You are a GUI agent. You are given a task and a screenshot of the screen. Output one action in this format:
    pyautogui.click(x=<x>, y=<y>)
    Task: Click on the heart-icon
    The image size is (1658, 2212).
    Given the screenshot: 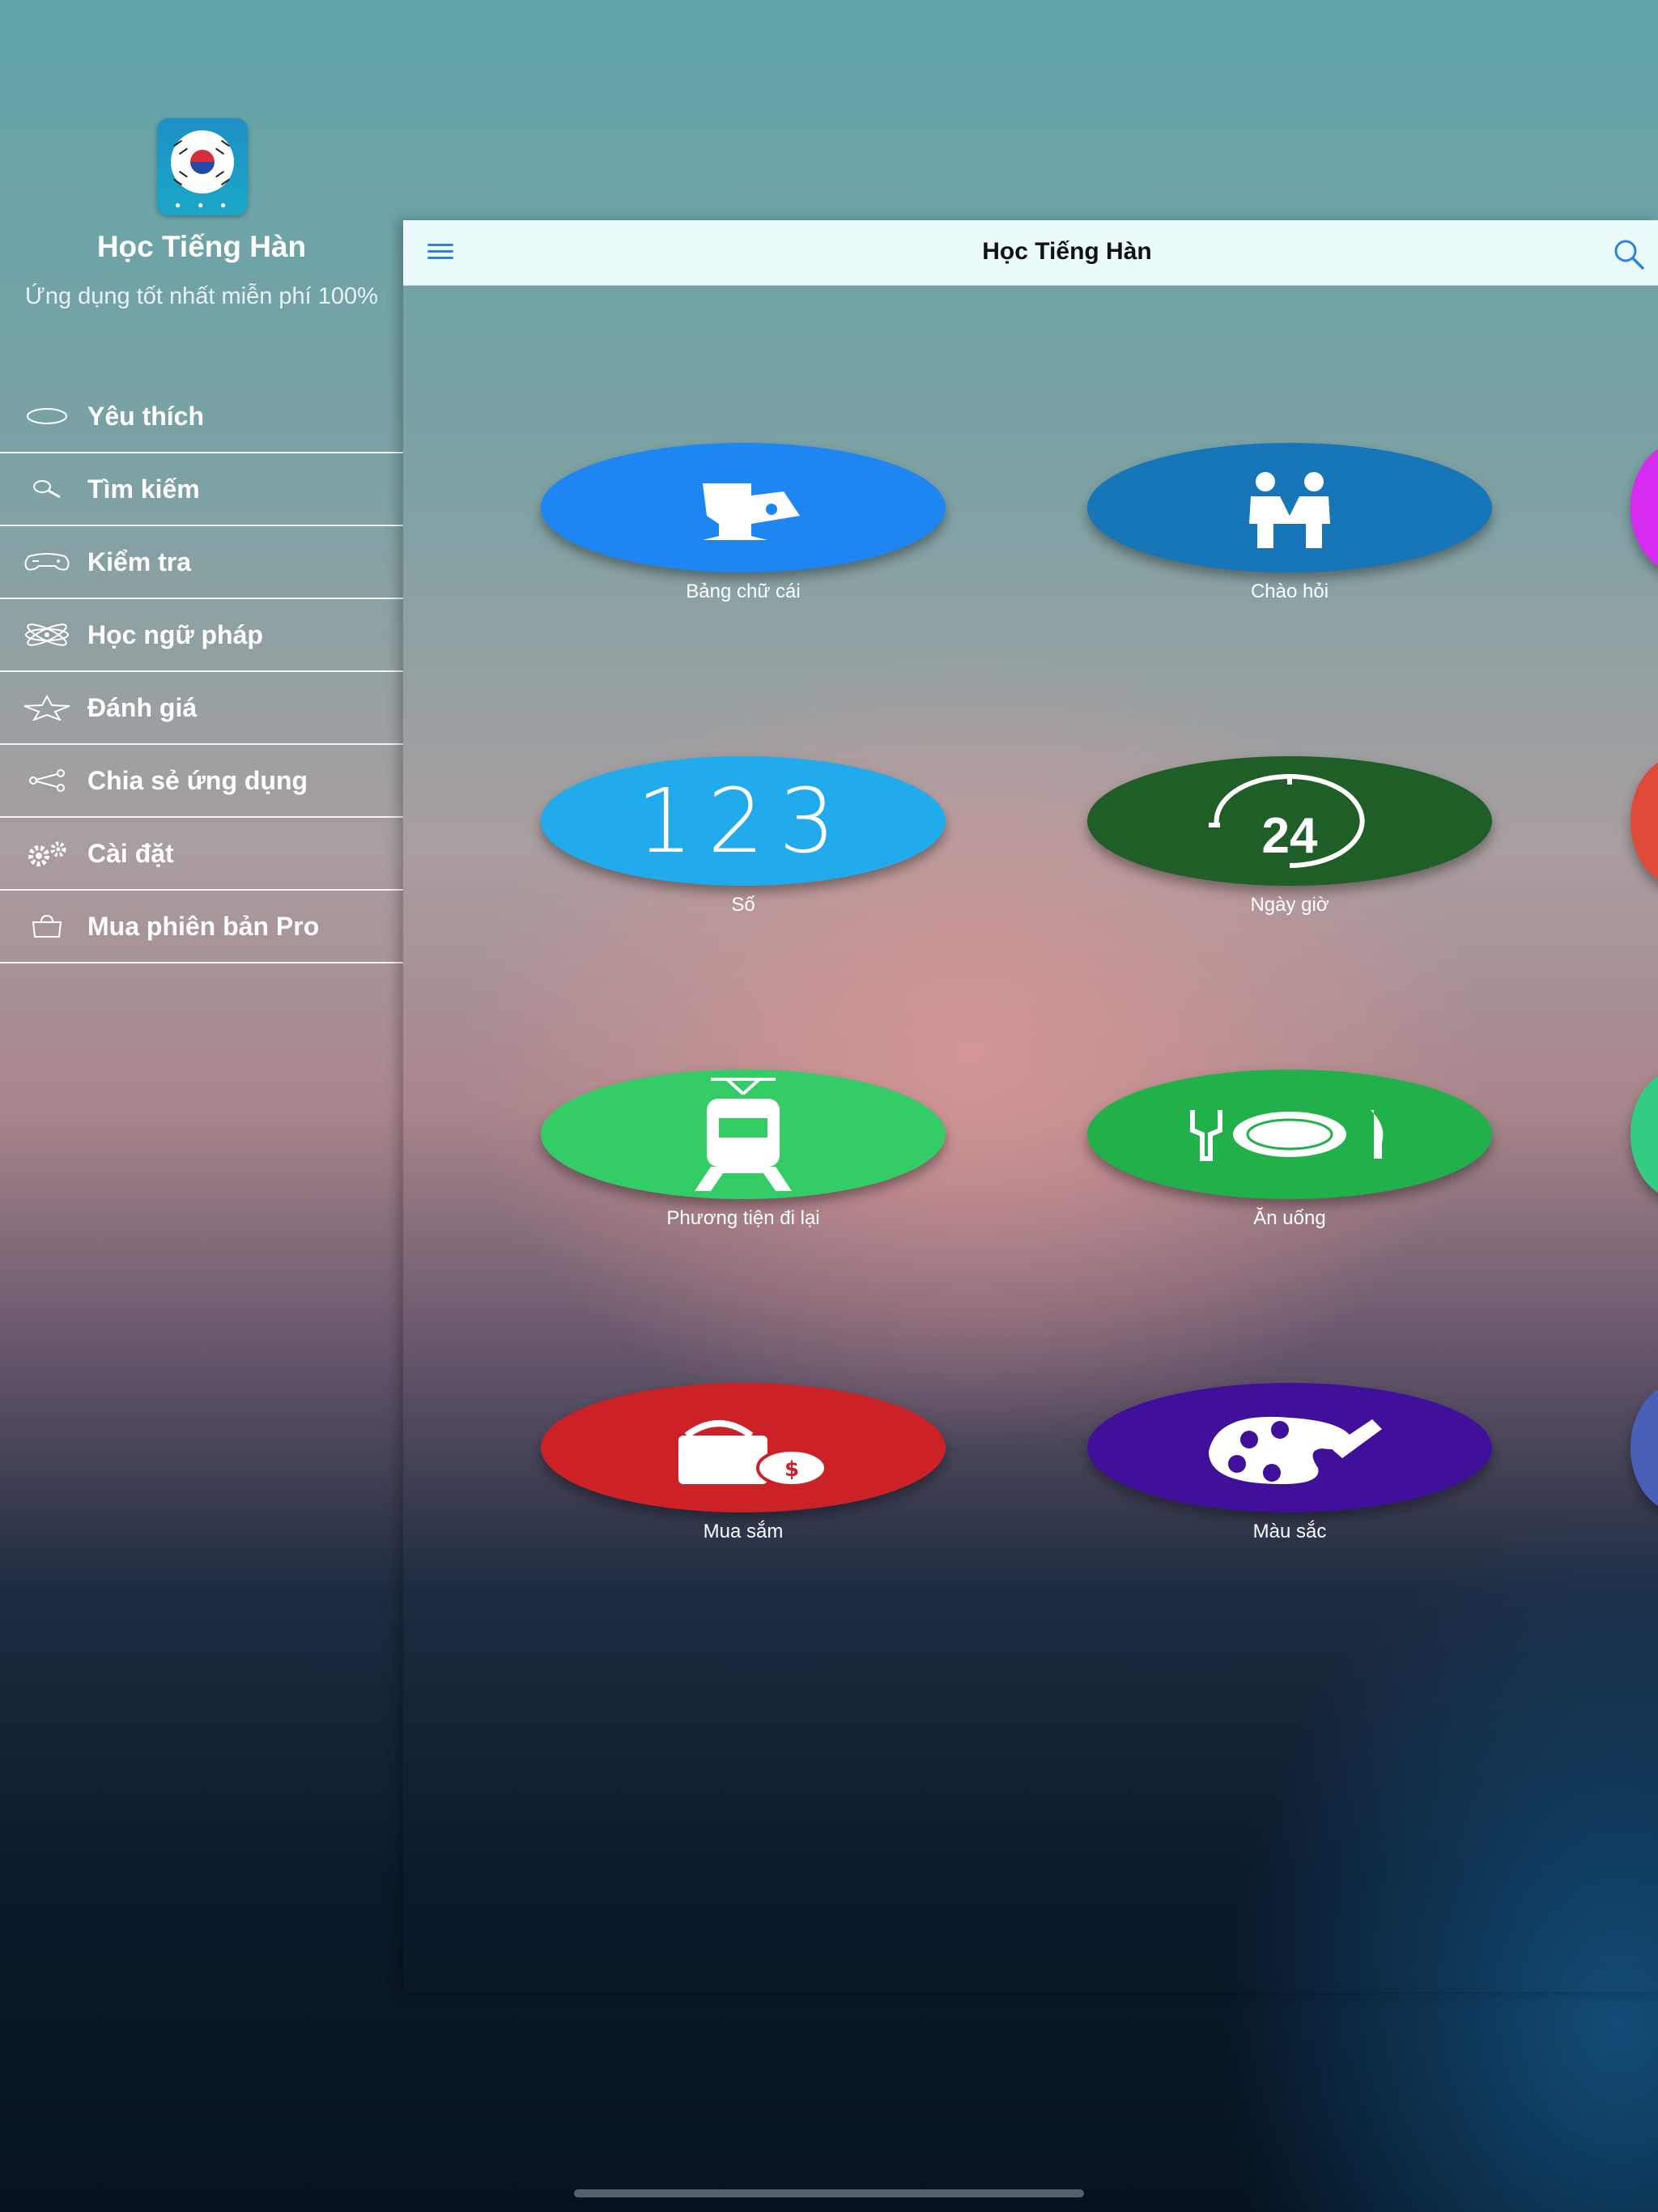 What is the action you would take?
    pyautogui.click(x=47, y=416)
    